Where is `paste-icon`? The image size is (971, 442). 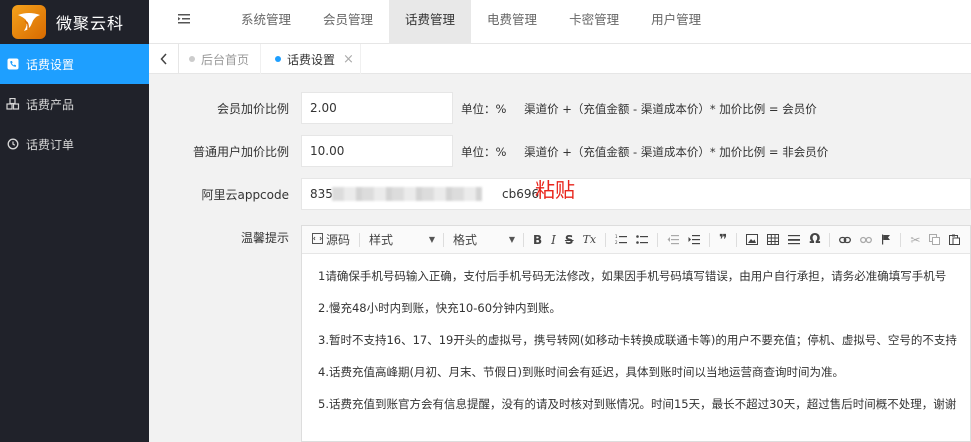
paste-icon is located at coordinates (955, 240).